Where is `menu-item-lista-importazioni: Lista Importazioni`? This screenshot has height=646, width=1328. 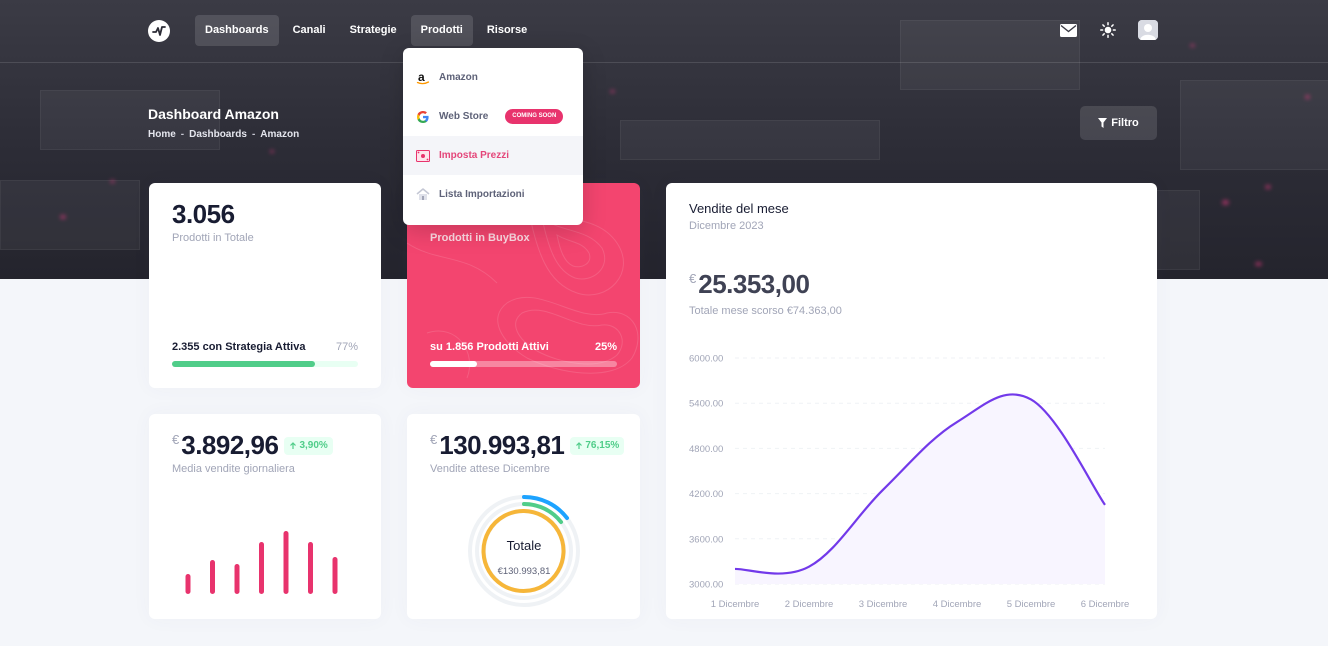
menu-item-lista-importazioni: Lista Importazioni is located at coordinates (493, 194).